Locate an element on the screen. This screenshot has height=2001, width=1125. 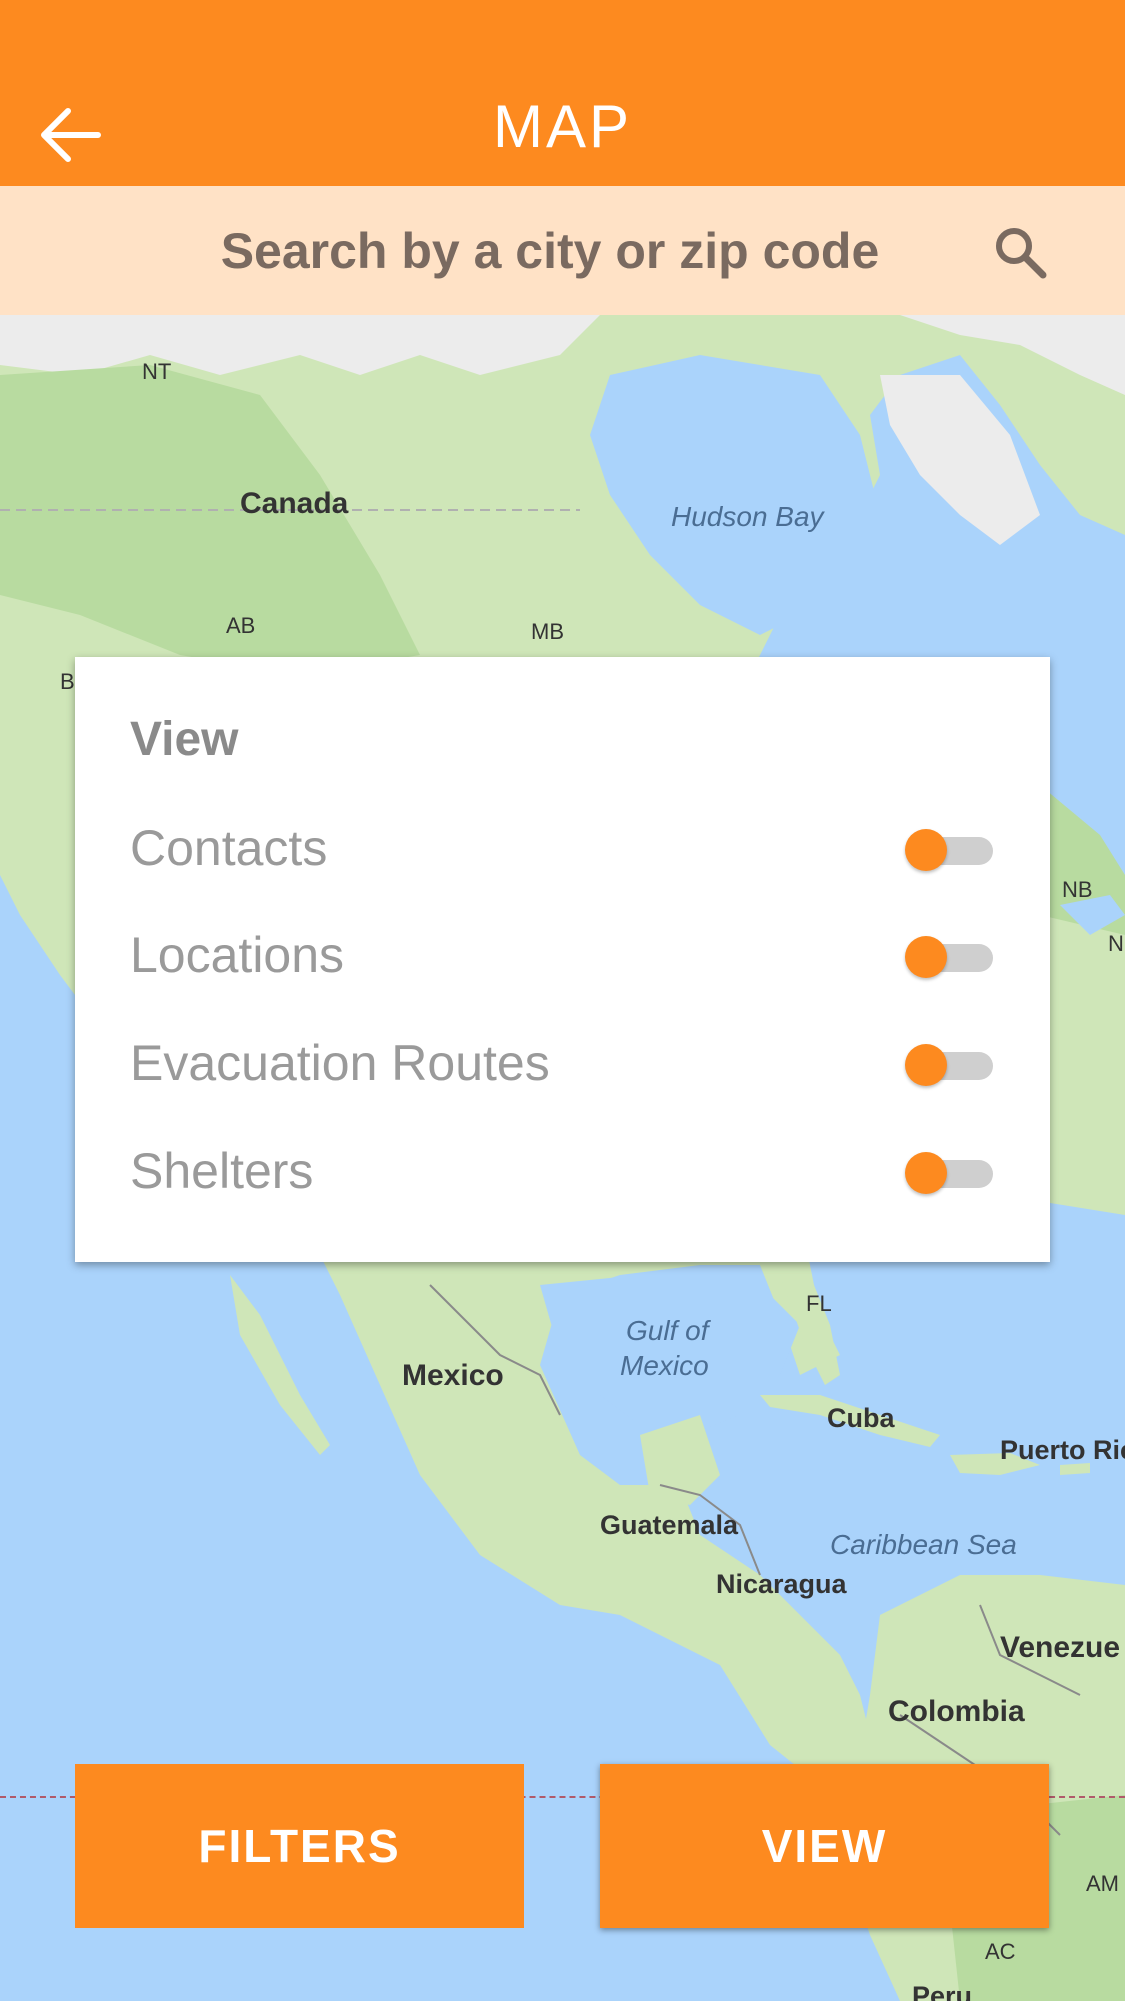
map-label-colombia: Colombia is located at coordinates (956, 1711).